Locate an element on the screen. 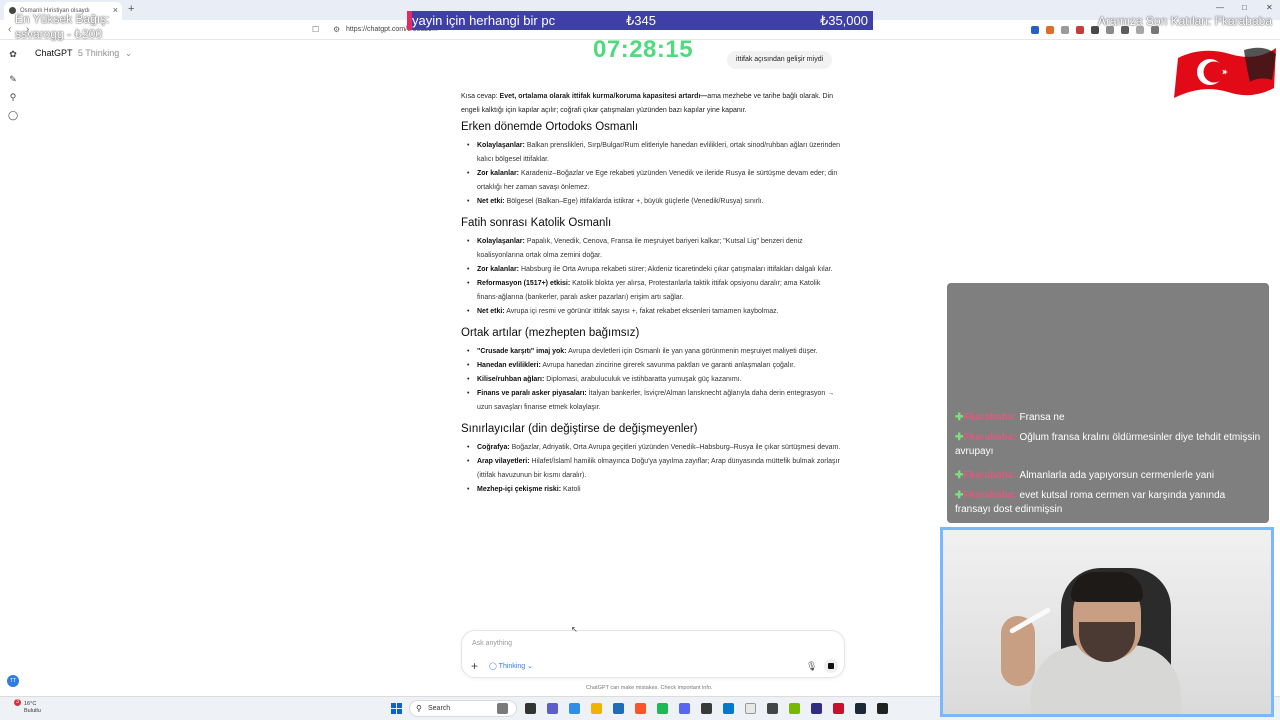  taskbar-search-label: Search is located at coordinates (439, 708).